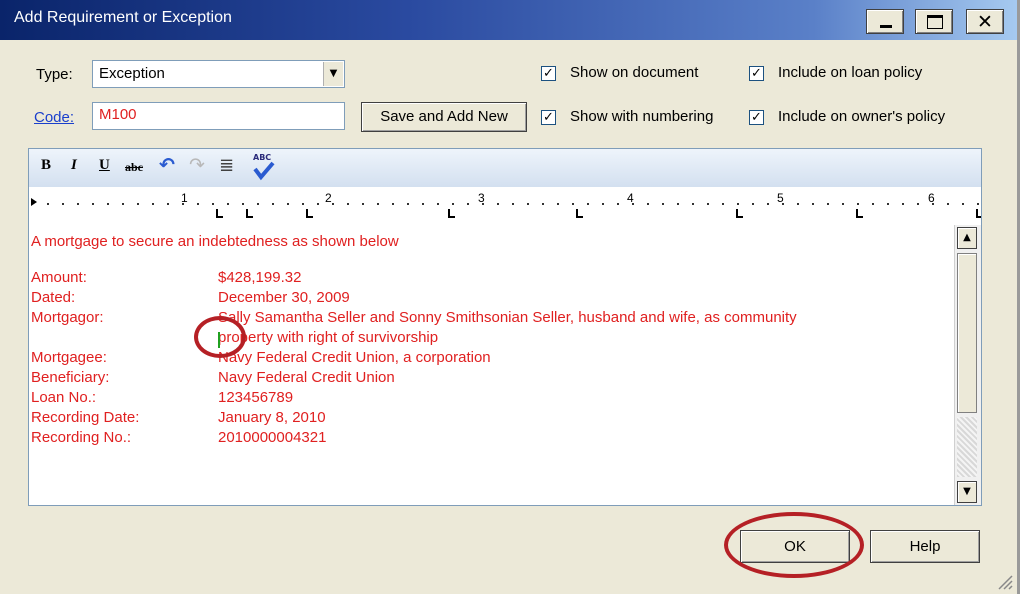  I want to click on close-button: ✕, so click(985, 21).